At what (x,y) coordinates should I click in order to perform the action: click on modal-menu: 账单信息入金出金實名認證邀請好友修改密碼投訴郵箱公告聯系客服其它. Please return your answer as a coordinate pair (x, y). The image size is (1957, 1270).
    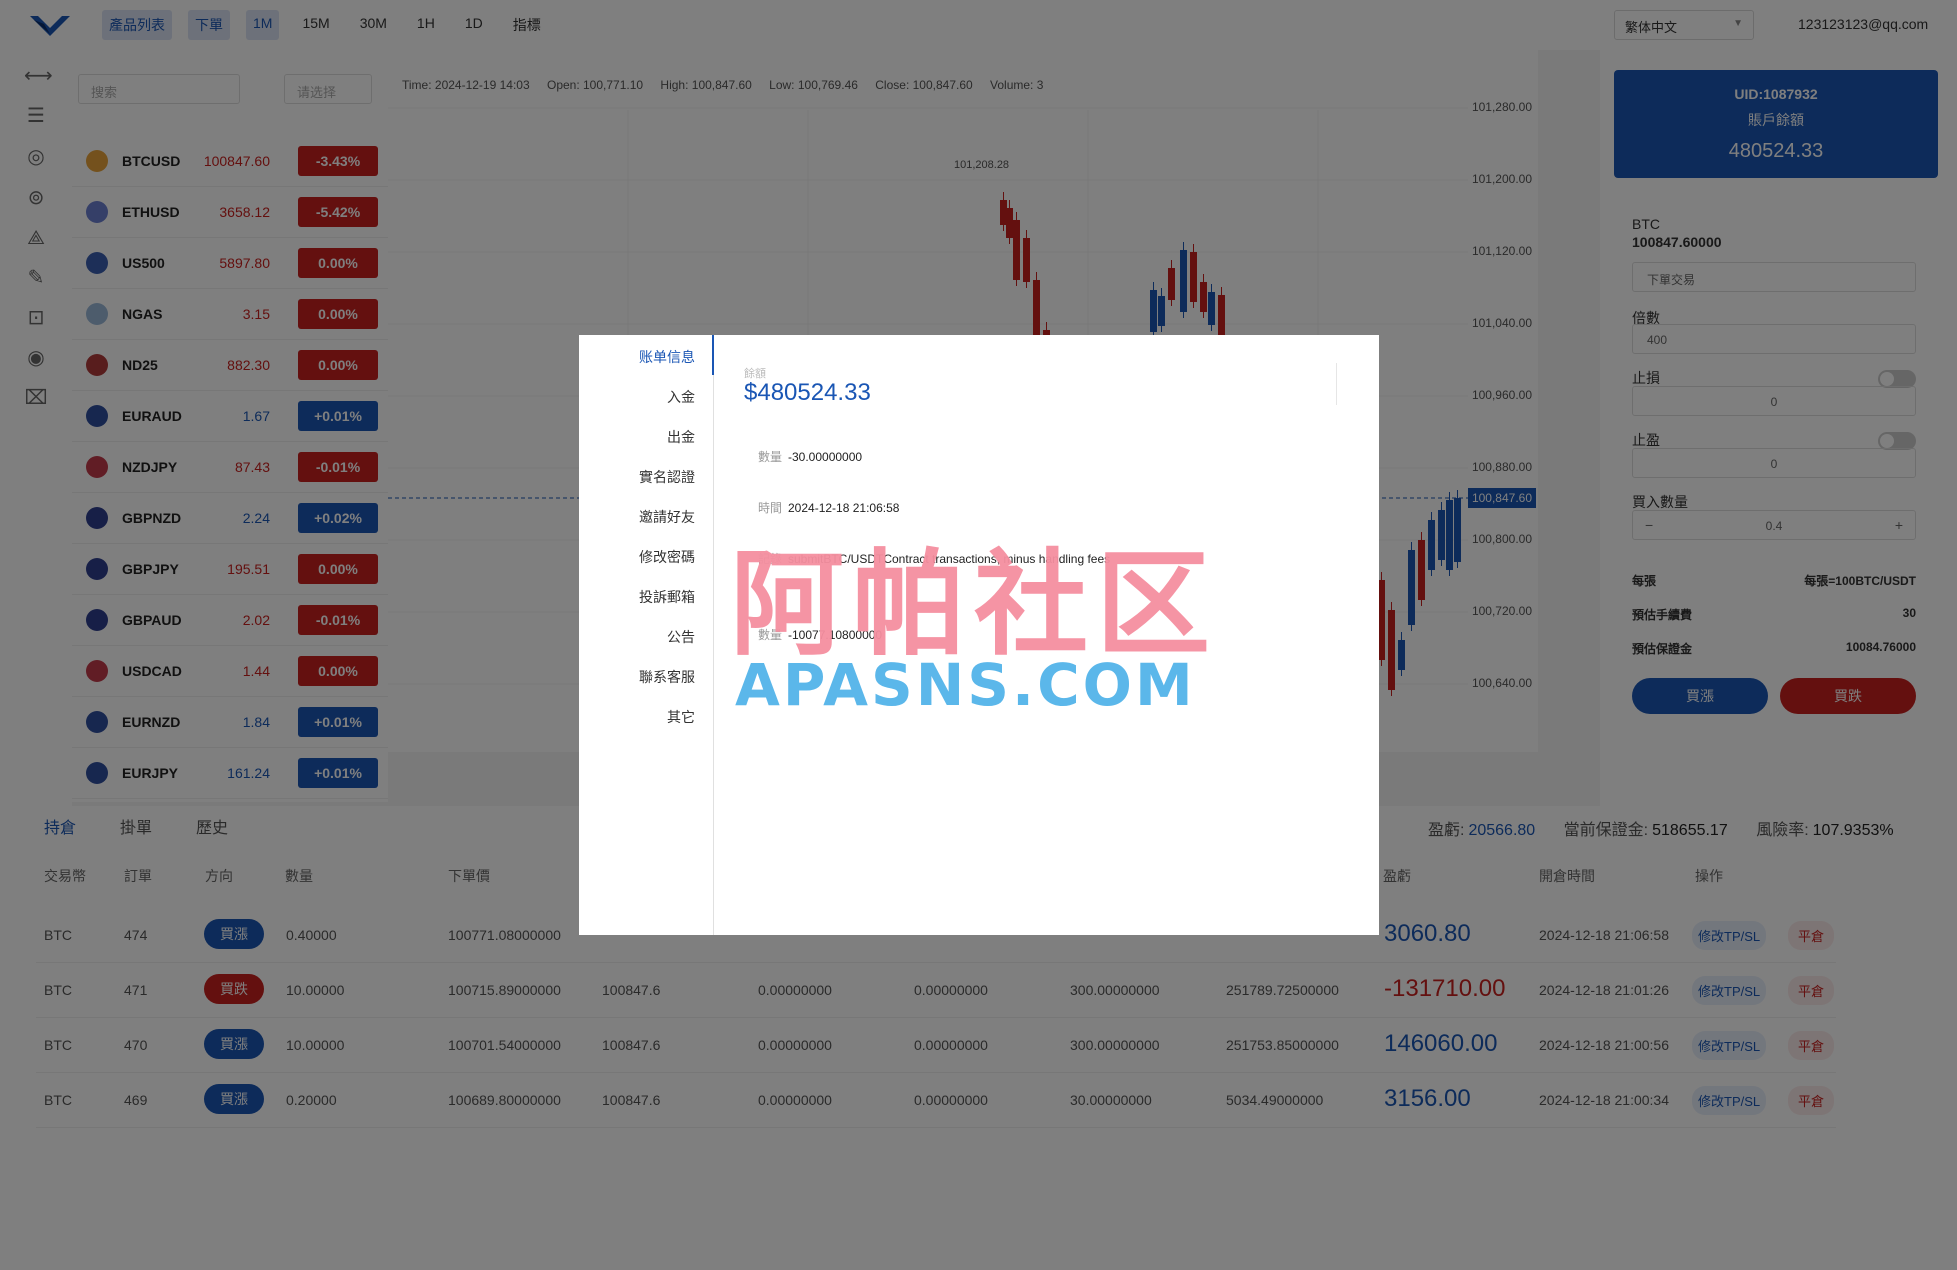
    Looking at the image, I should click on (646, 635).